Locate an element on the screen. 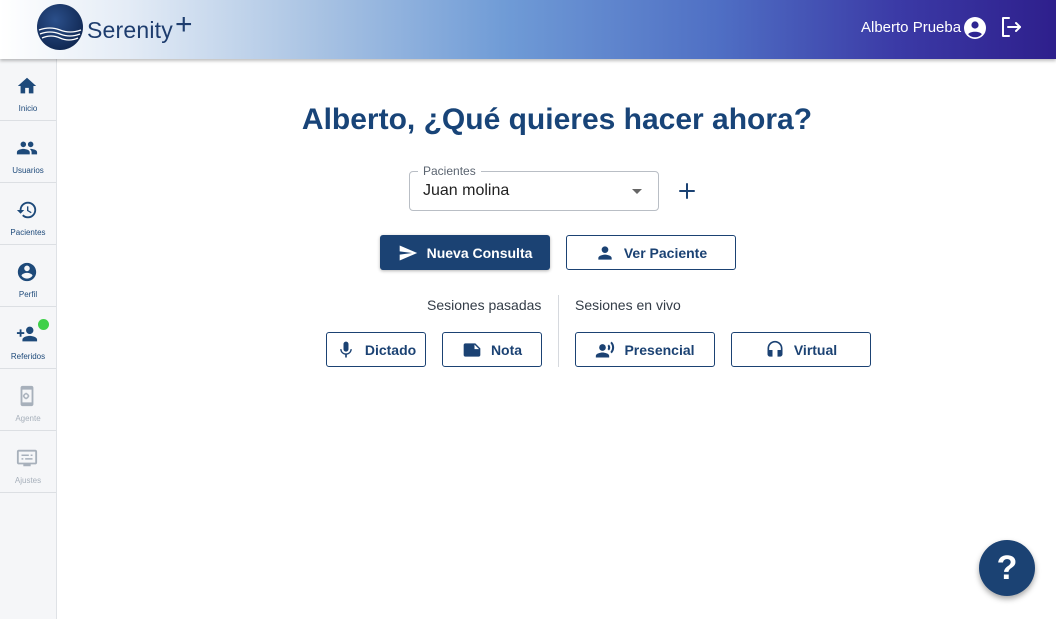 This screenshot has width=1056, height=619. serenity-logo-icon is located at coordinates (60, 27).